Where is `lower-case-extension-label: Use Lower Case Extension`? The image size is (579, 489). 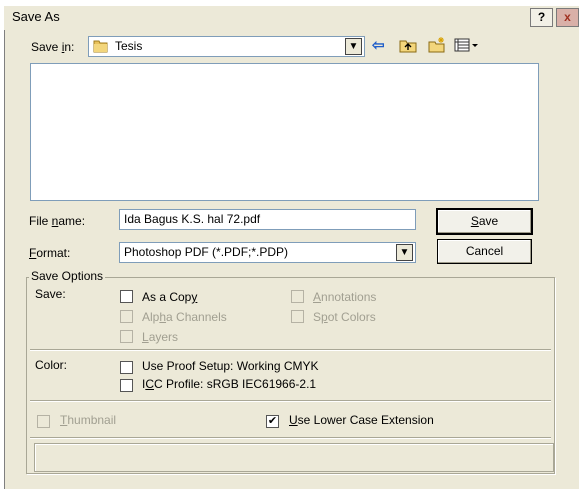
lower-case-extension-label: Use Lower Case Extension is located at coordinates (361, 420).